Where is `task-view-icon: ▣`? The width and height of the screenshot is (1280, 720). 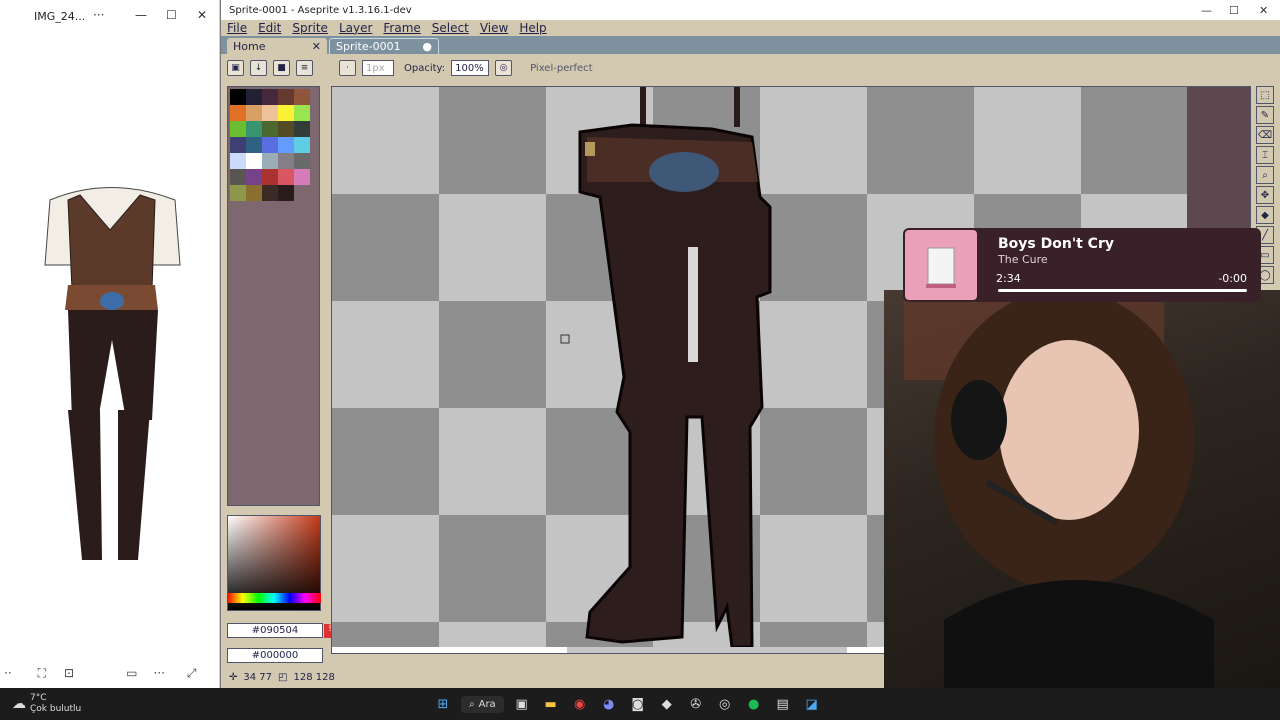
task-view-icon: ▣ is located at coordinates (522, 704).